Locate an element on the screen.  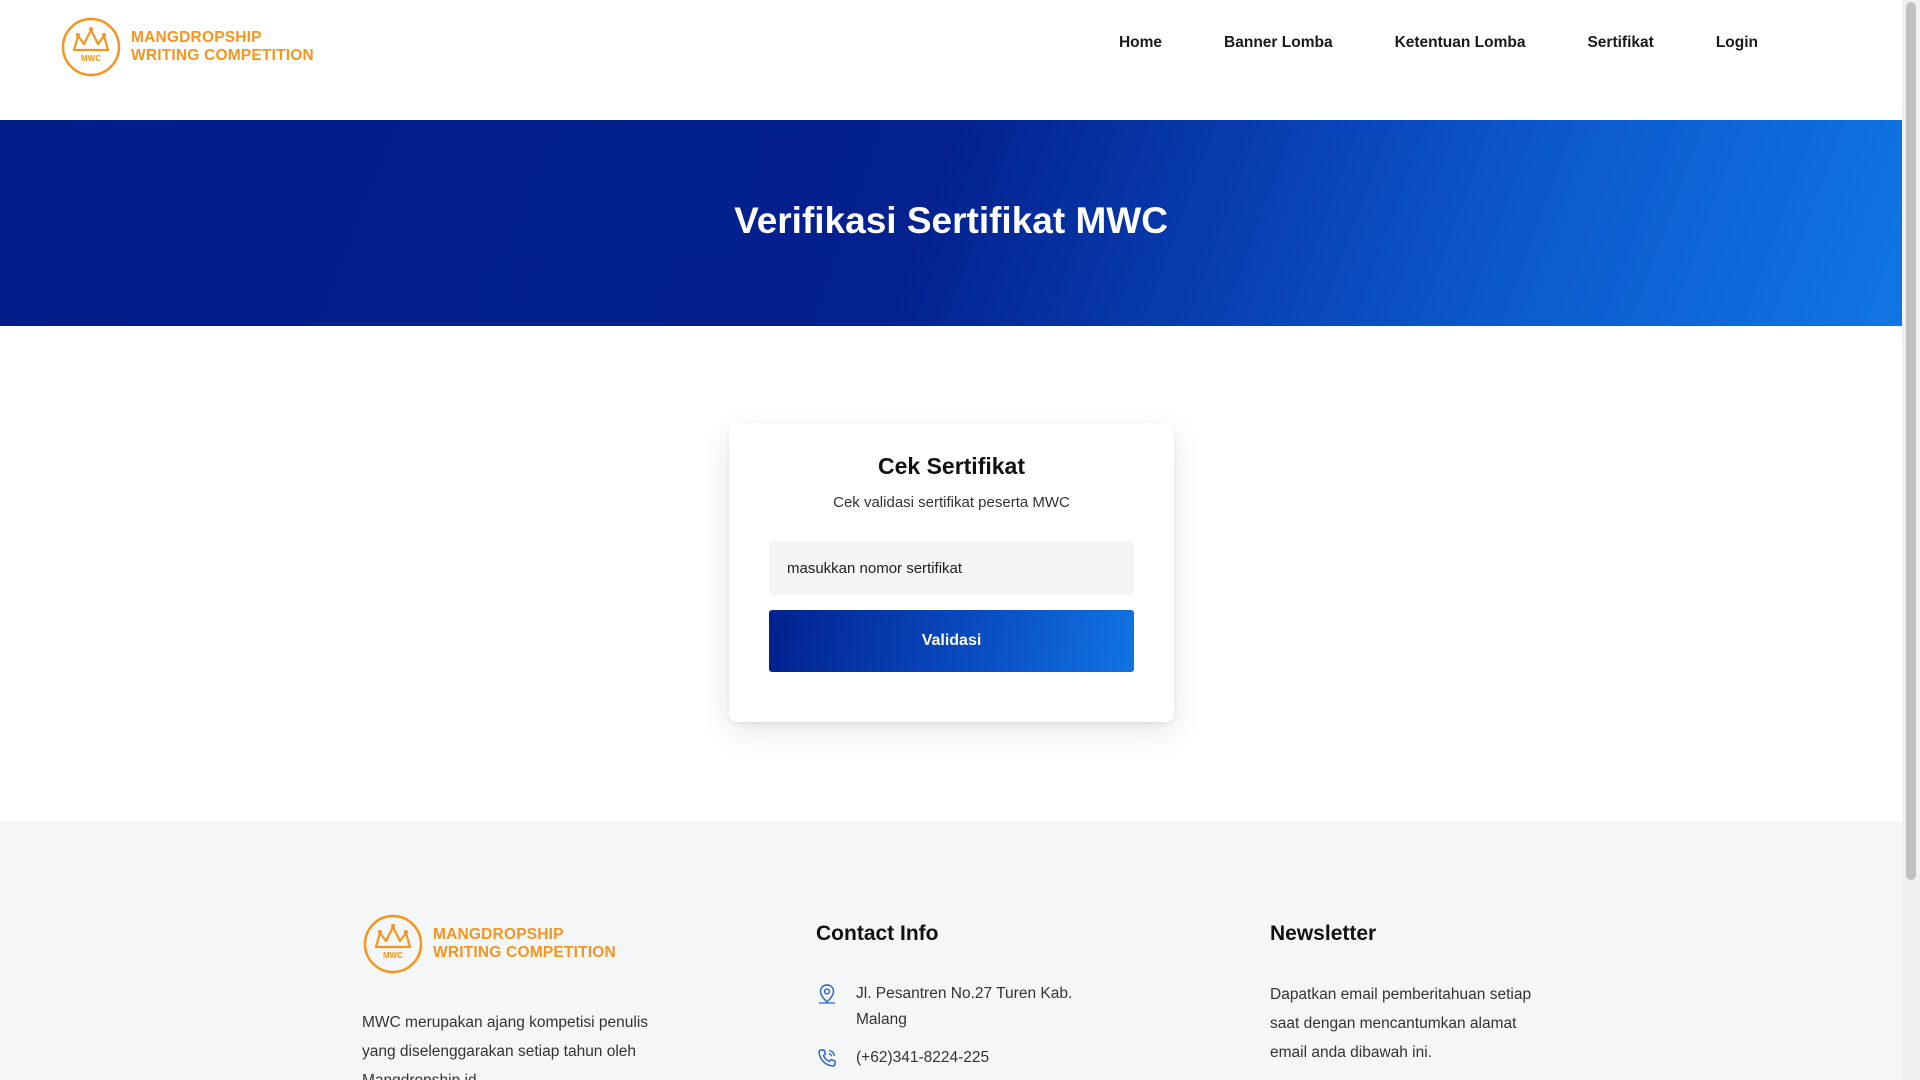
page-title: Verifikasi Sertifikat MWC is located at coordinates (951, 220).